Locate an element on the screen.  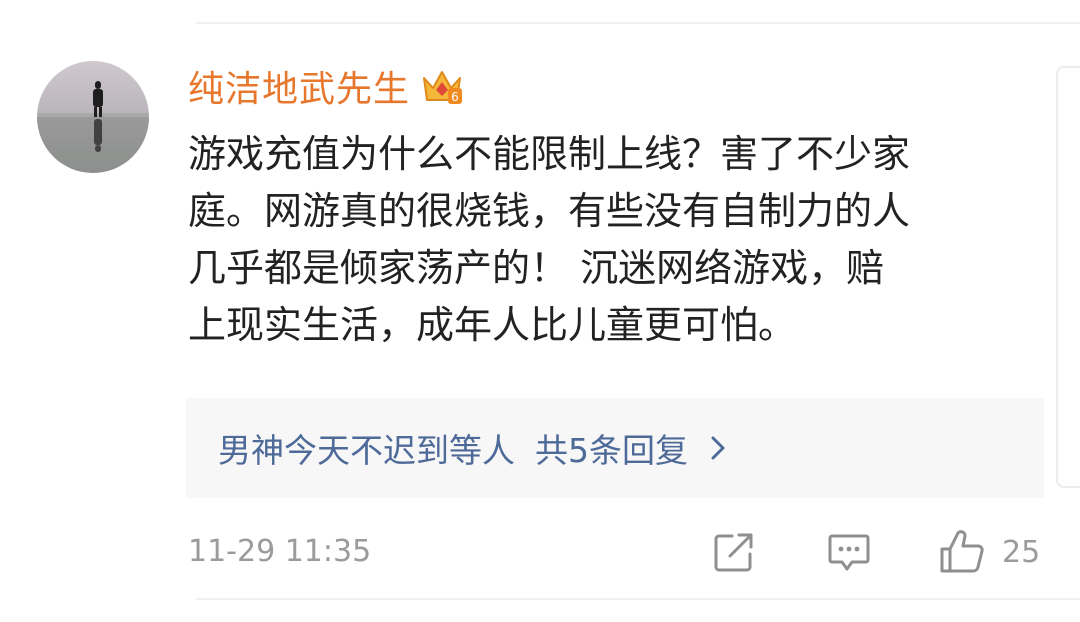
username-row: 纯洁地武先生 6 is located at coordinates (326, 86).